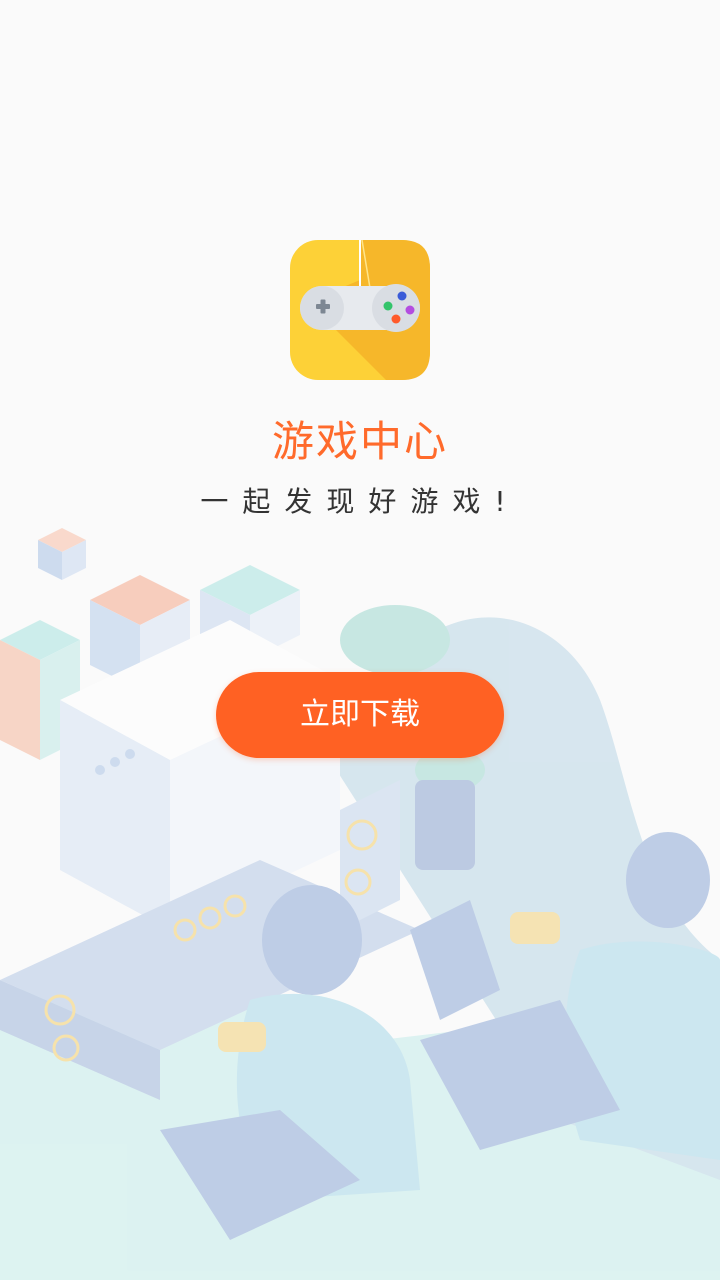  I want to click on app-slogan: 一起发现好游戏!, so click(360, 501).